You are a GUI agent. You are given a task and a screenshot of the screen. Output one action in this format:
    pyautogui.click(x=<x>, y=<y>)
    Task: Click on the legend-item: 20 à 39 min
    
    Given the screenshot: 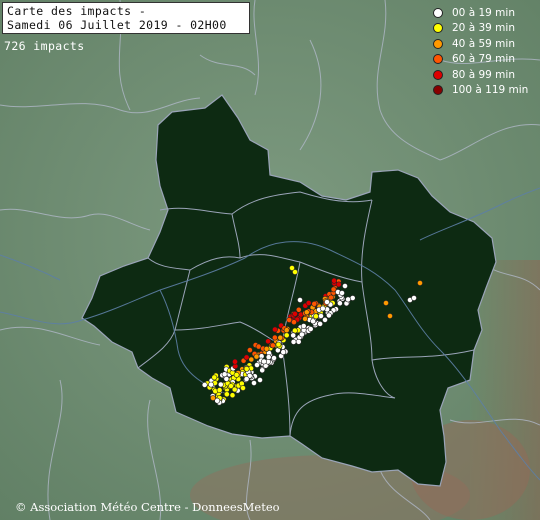 What is the action you would take?
    pyautogui.click(x=483, y=29)
    